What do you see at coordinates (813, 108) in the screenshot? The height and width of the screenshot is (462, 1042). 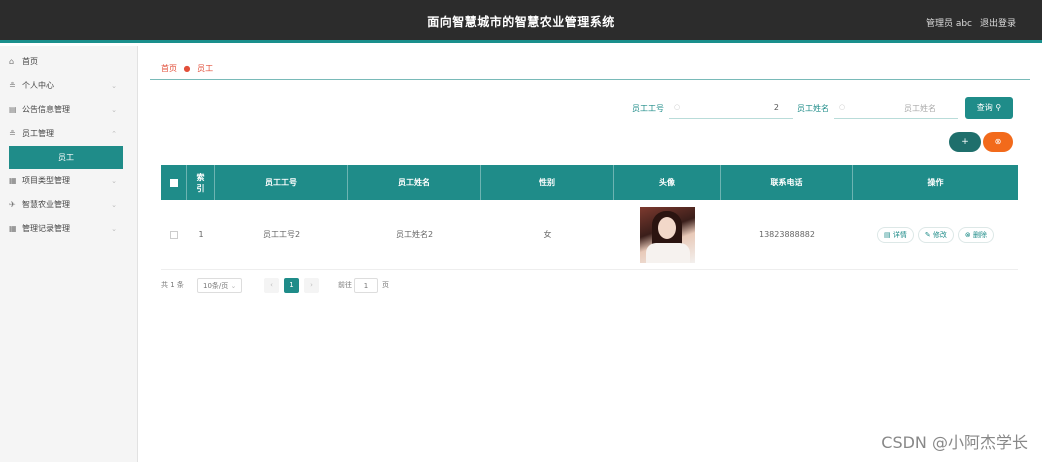 I see `employee-name-label: 员工姓名` at bounding box center [813, 108].